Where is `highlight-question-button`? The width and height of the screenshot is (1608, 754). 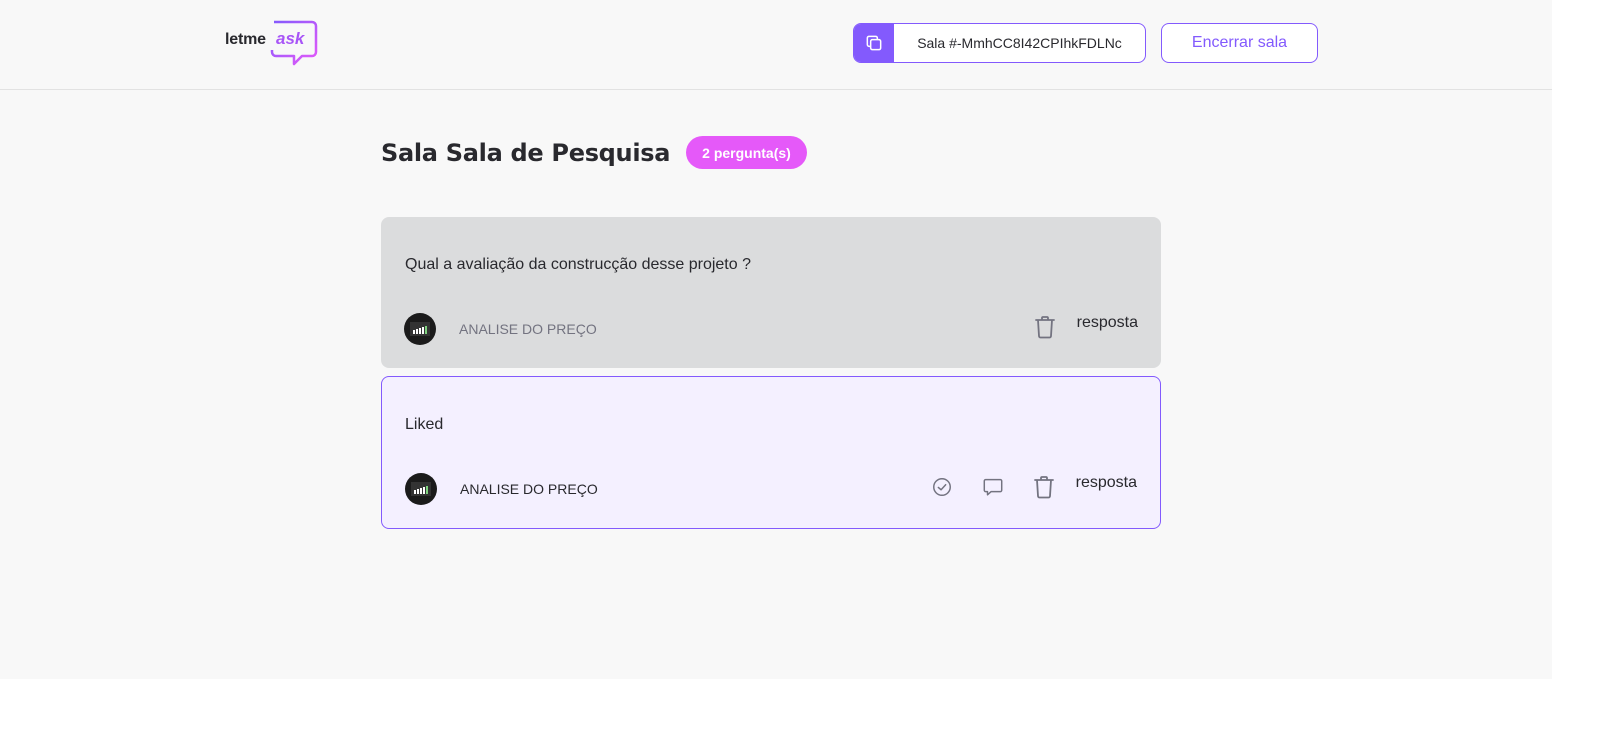
highlight-question-button is located at coordinates (993, 487).